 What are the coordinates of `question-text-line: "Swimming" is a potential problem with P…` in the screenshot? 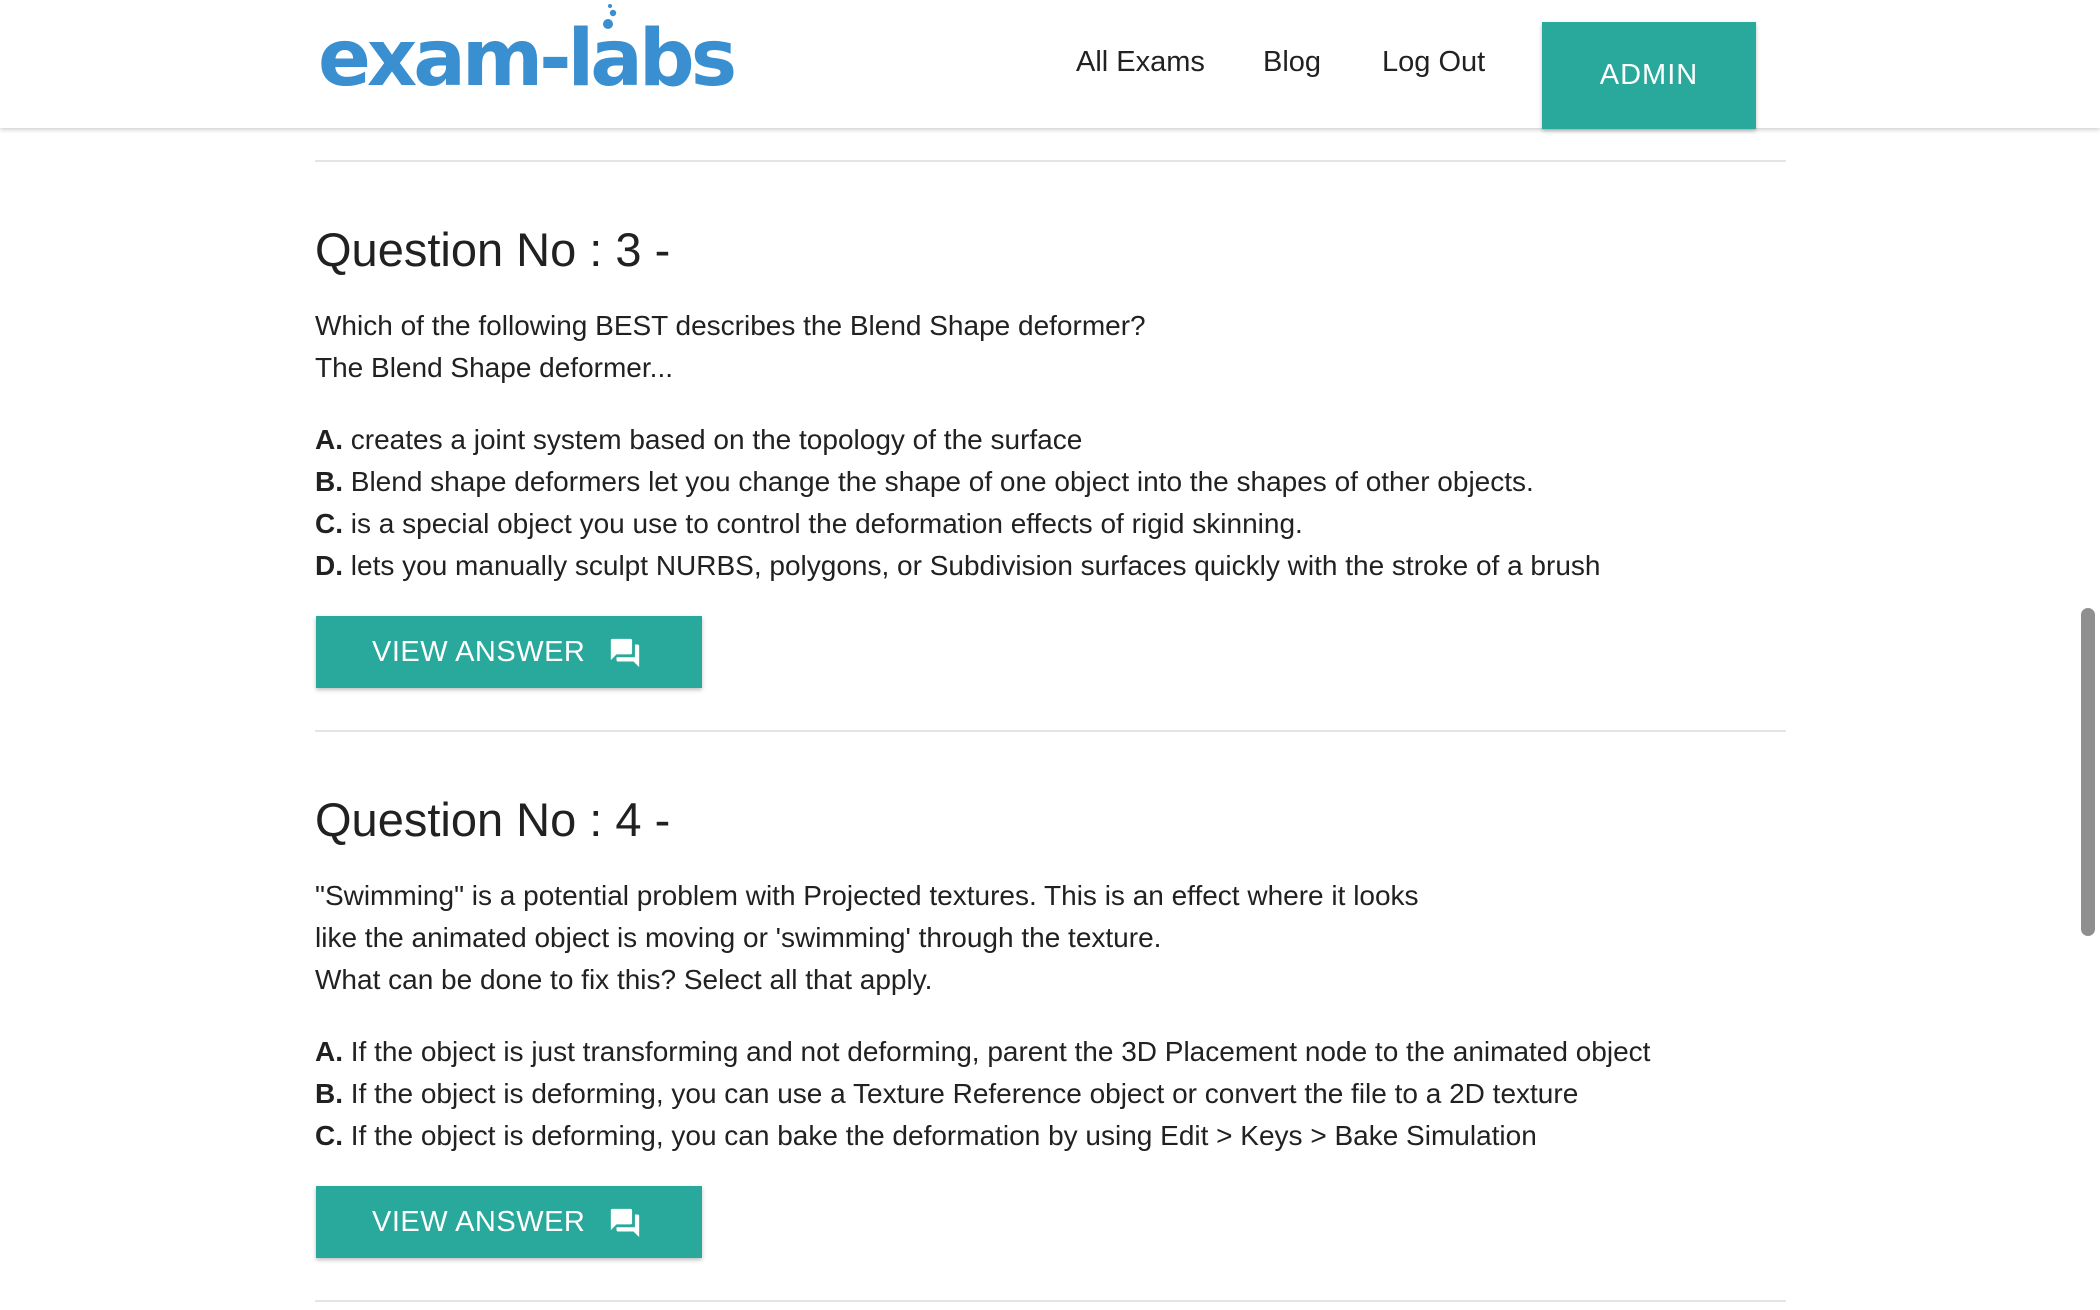 It's located at (867, 895).